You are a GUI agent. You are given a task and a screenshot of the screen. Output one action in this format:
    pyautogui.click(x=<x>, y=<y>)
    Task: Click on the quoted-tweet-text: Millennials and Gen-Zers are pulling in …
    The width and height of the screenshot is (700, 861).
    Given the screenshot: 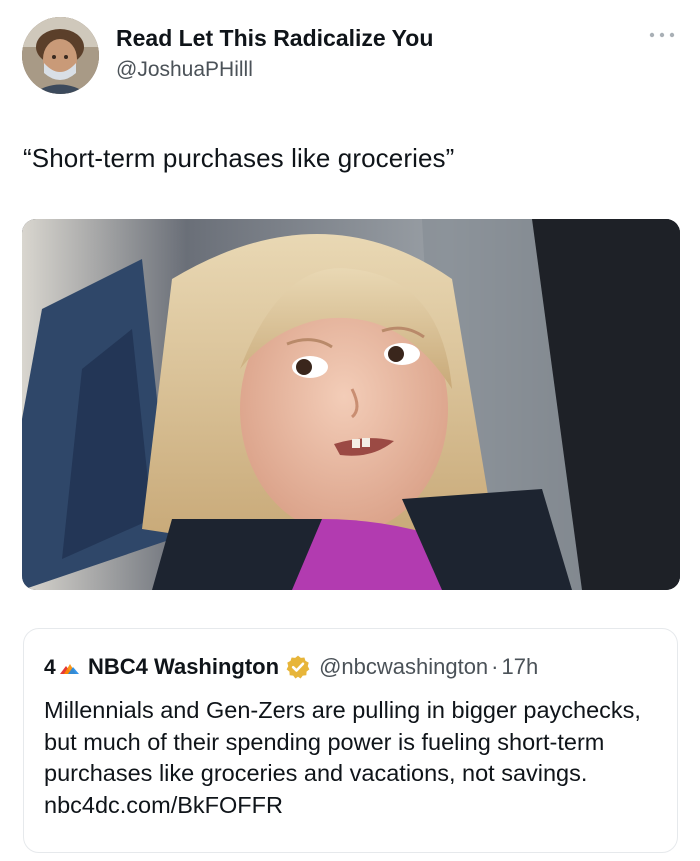 What is the action you would take?
    pyautogui.click(x=342, y=757)
    